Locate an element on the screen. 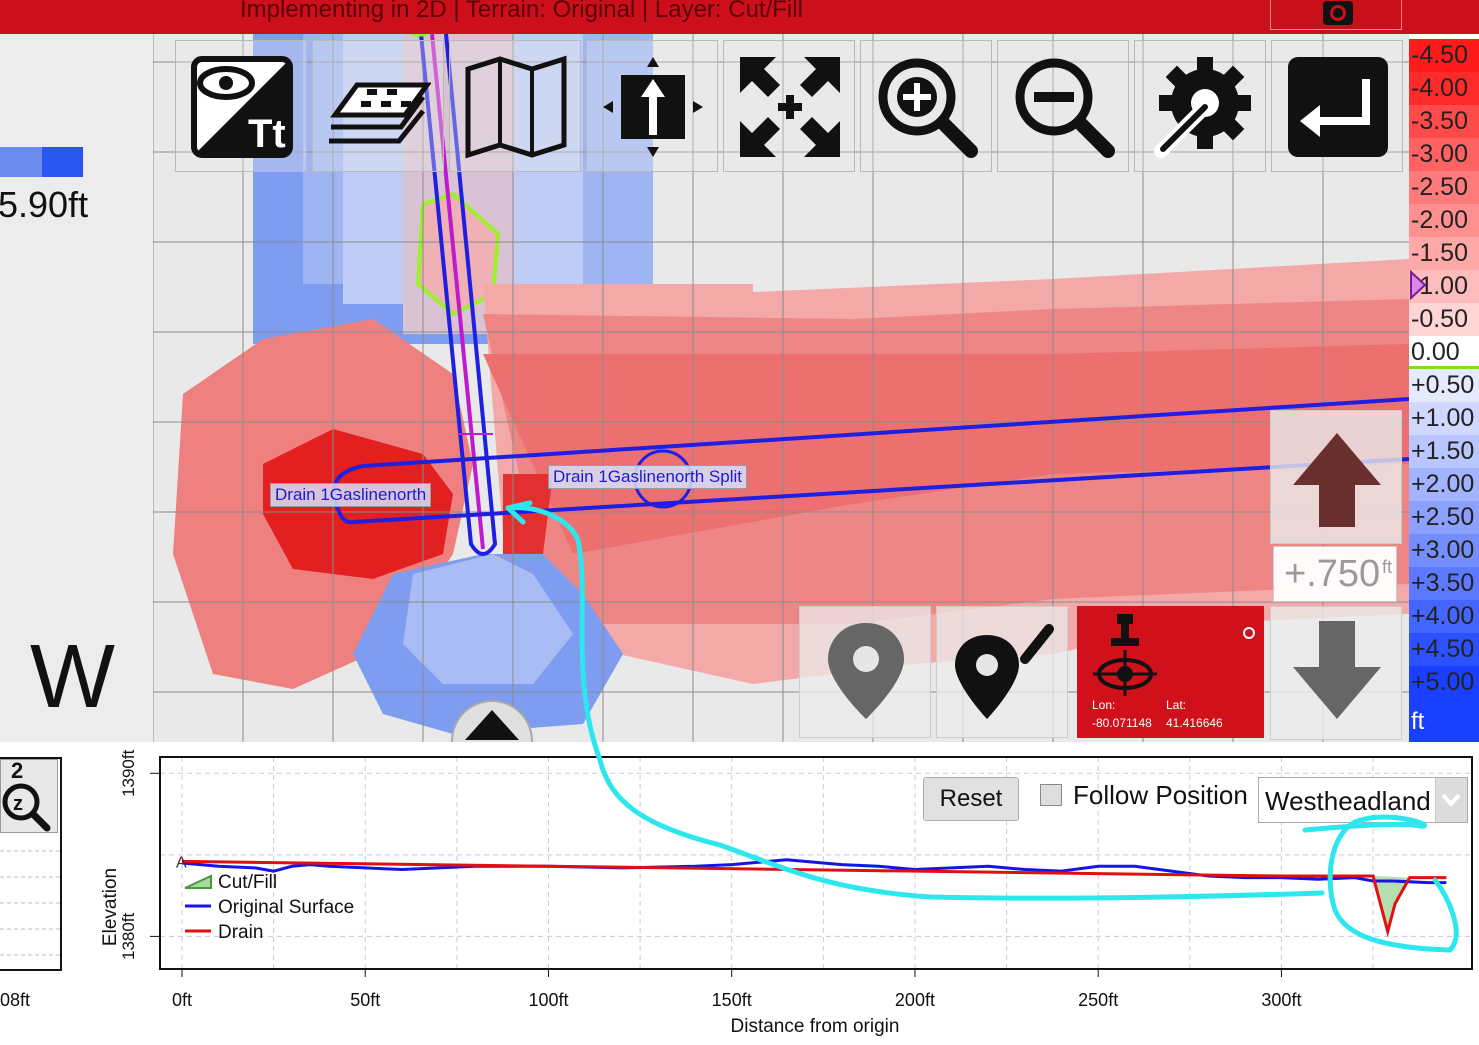  y-tick-label: 1380ft is located at coordinates (128, 936).